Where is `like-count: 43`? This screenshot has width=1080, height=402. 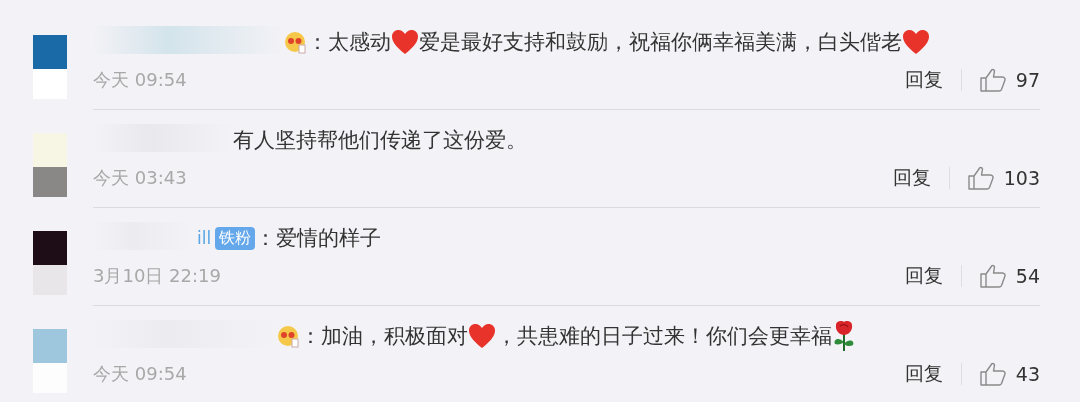 like-count: 43 is located at coordinates (1027, 374).